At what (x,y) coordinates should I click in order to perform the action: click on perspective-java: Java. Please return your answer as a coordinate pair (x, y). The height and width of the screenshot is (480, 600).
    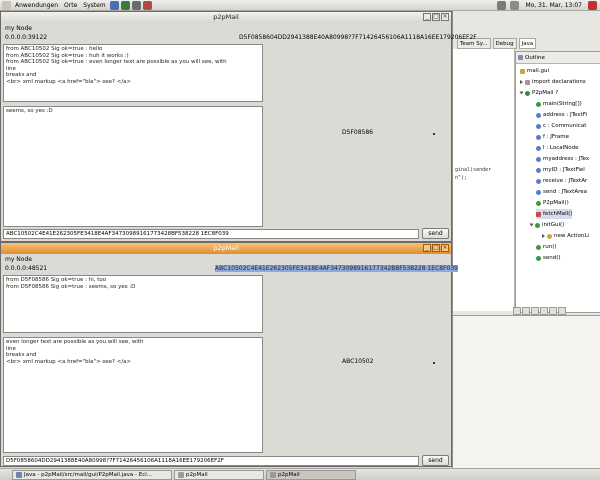
    Looking at the image, I should click on (527, 43).